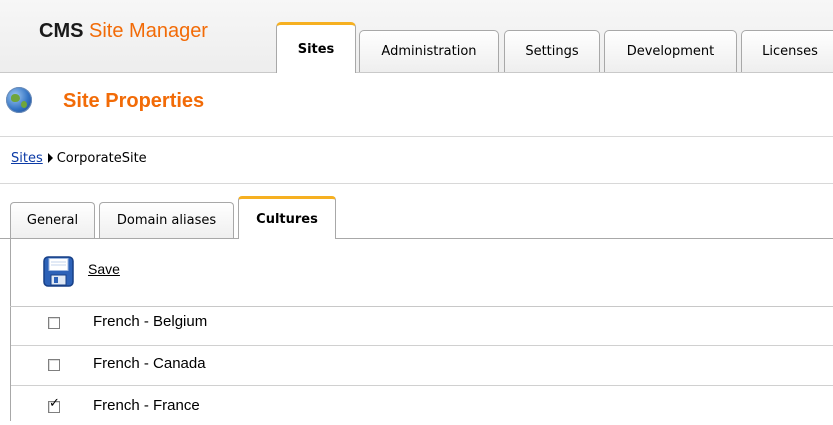 The width and height of the screenshot is (833, 425). What do you see at coordinates (101, 158) in the screenshot?
I see `breadcrumb-current: CorporateSite` at bounding box center [101, 158].